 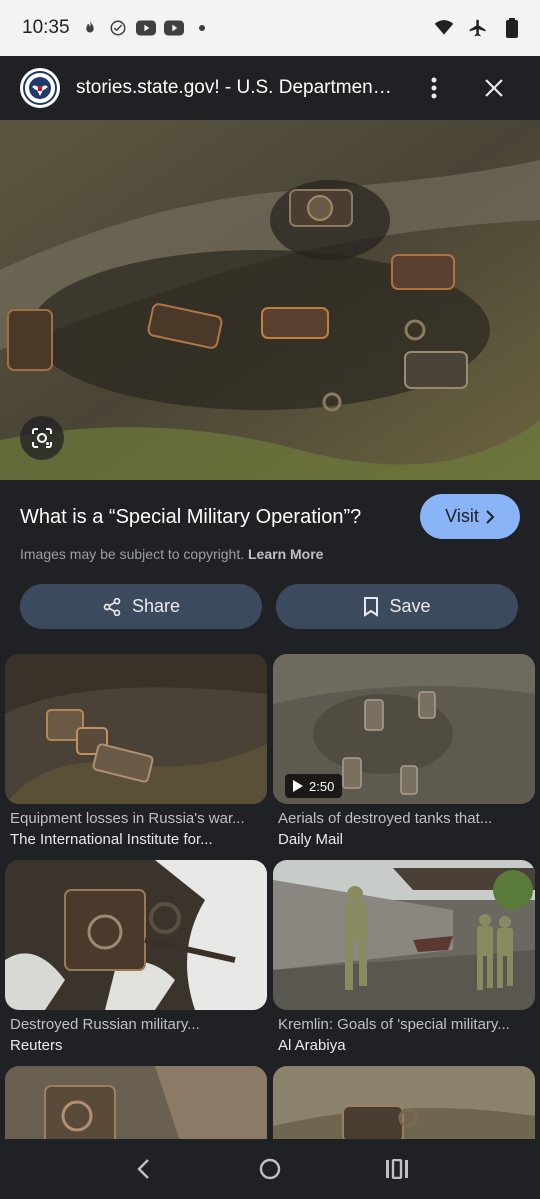 What do you see at coordinates (285, 554) in the screenshot?
I see `learn-more-link: Learn More` at bounding box center [285, 554].